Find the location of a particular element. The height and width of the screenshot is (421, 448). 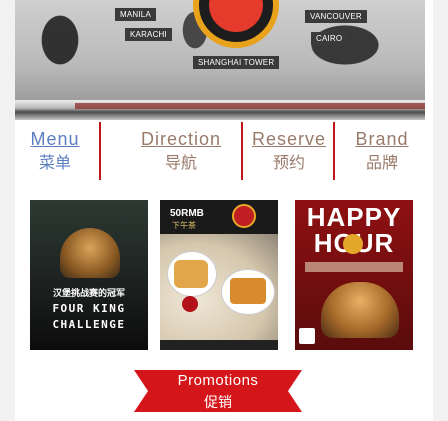

promo-subtitle: 下午茶 is located at coordinates (184, 225).